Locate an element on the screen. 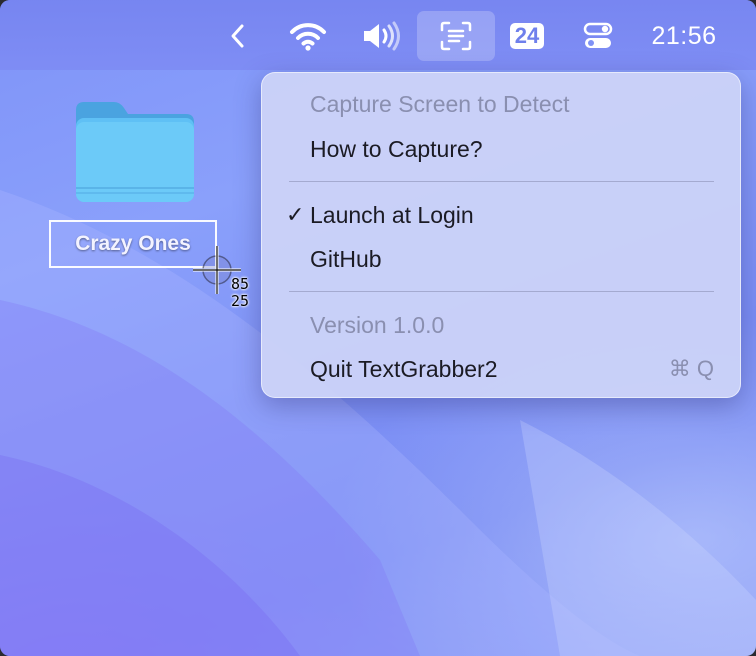 Image resolution: width=756 pixels, height=656 pixels. checkmark-icon: ✓ is located at coordinates (295, 214).